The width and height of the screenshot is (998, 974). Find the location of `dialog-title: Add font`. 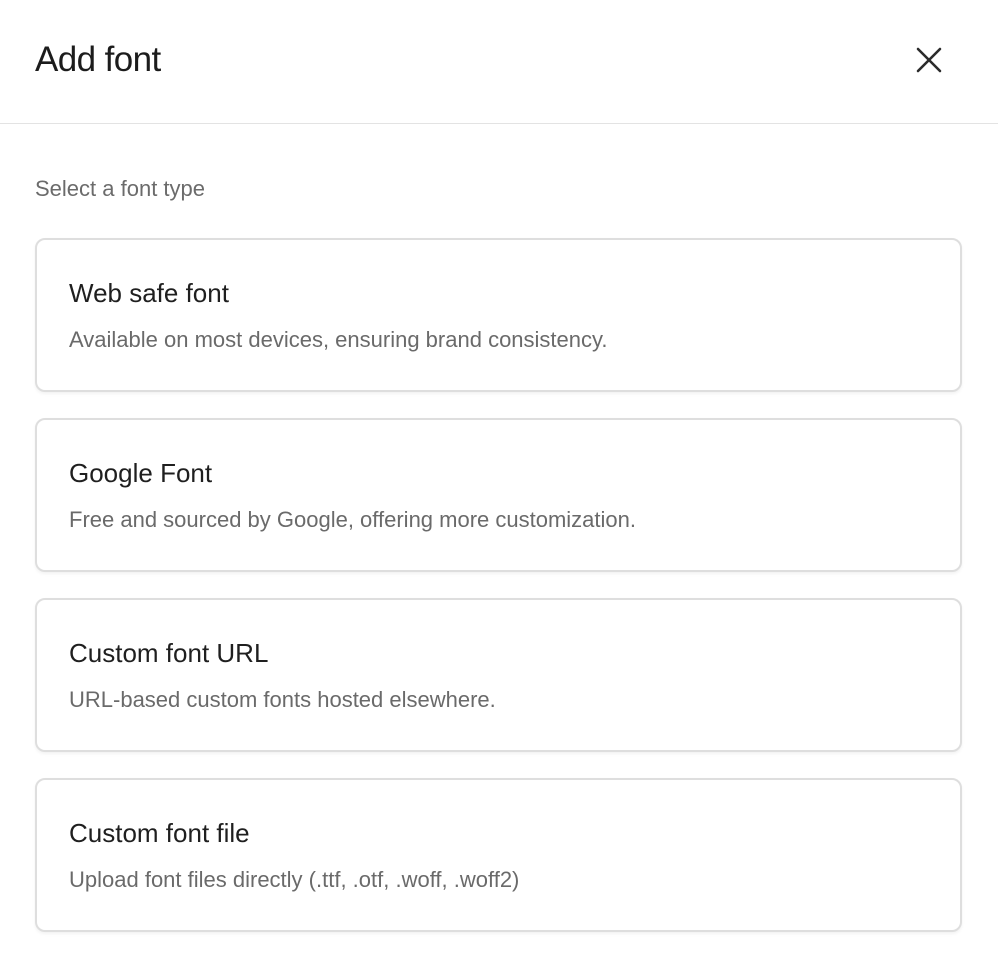

dialog-title: Add font is located at coordinates (98, 59).